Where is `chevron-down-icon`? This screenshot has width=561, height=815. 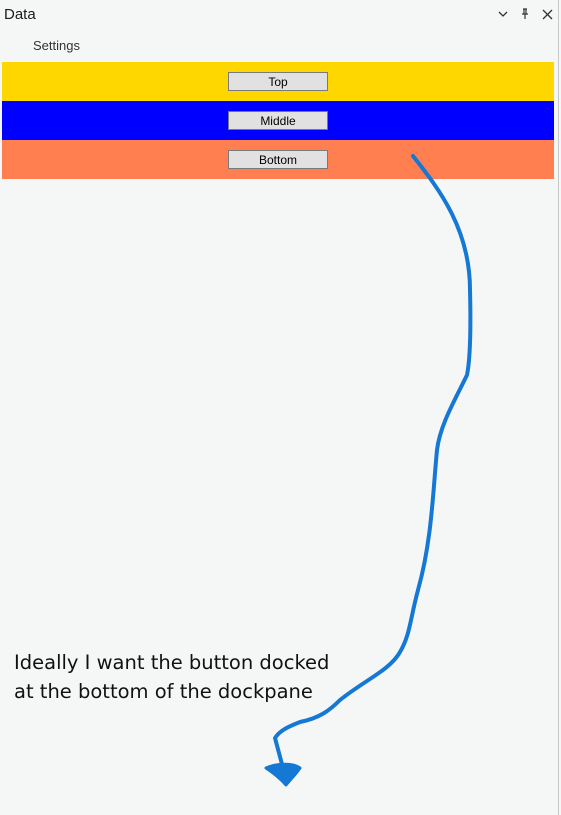
chevron-down-icon is located at coordinates (503, 14).